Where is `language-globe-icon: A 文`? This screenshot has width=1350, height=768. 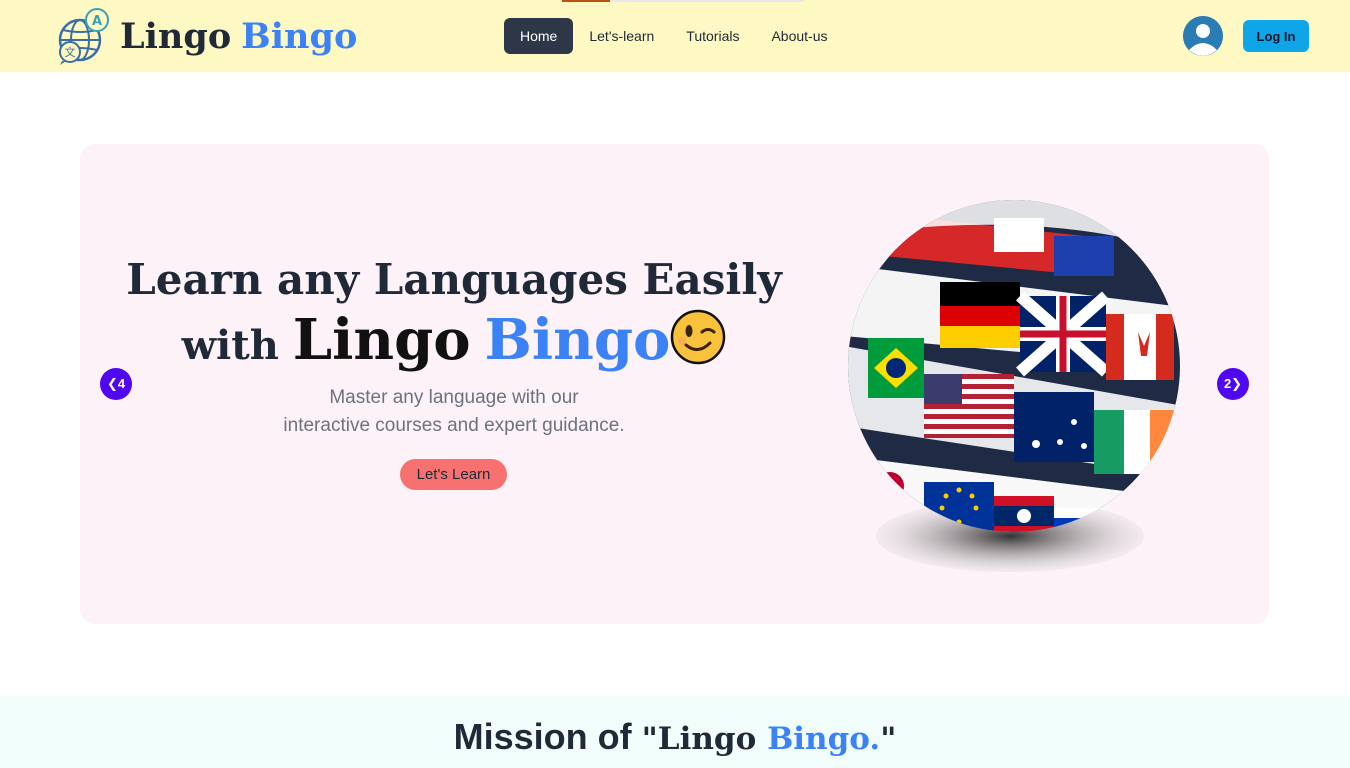 language-globe-icon: A 文 is located at coordinates (83, 36).